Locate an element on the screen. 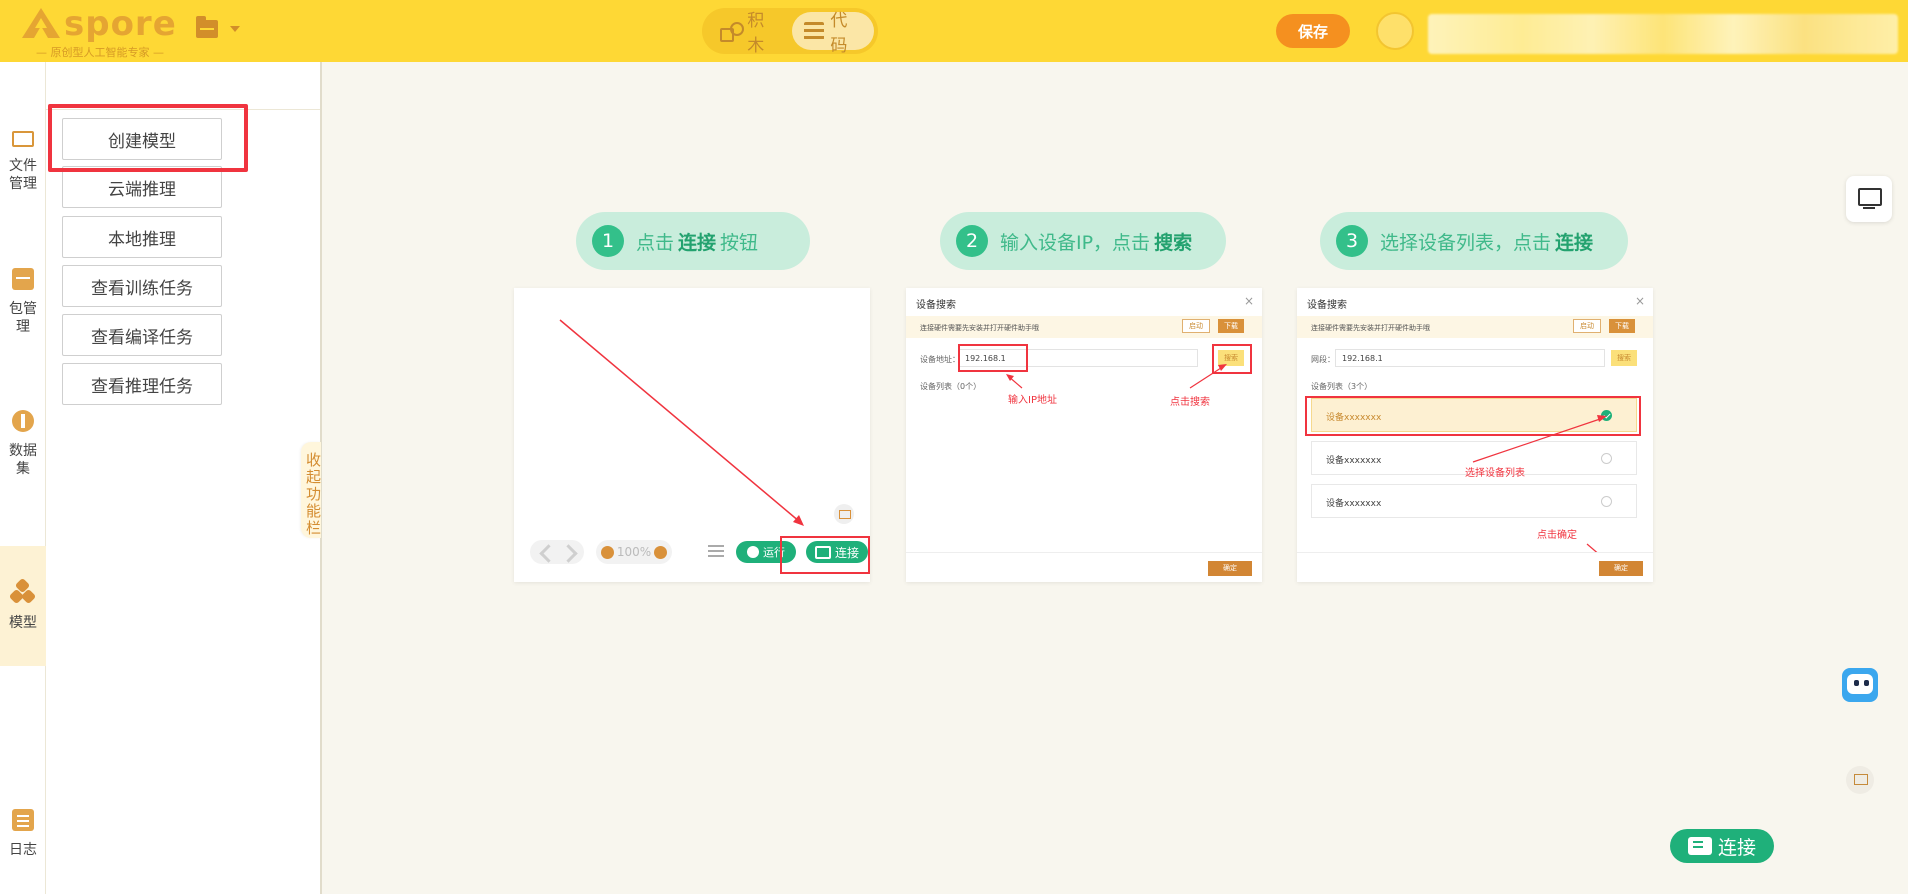  step-text-bold: 搜索 is located at coordinates (1173, 242).